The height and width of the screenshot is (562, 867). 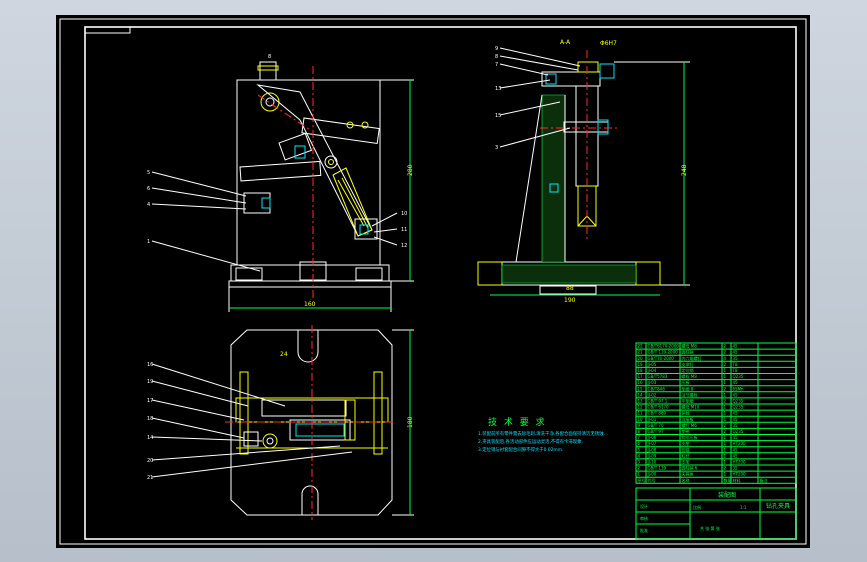 I want to click on bom-cell: JJ-08, so click(x=652, y=449).